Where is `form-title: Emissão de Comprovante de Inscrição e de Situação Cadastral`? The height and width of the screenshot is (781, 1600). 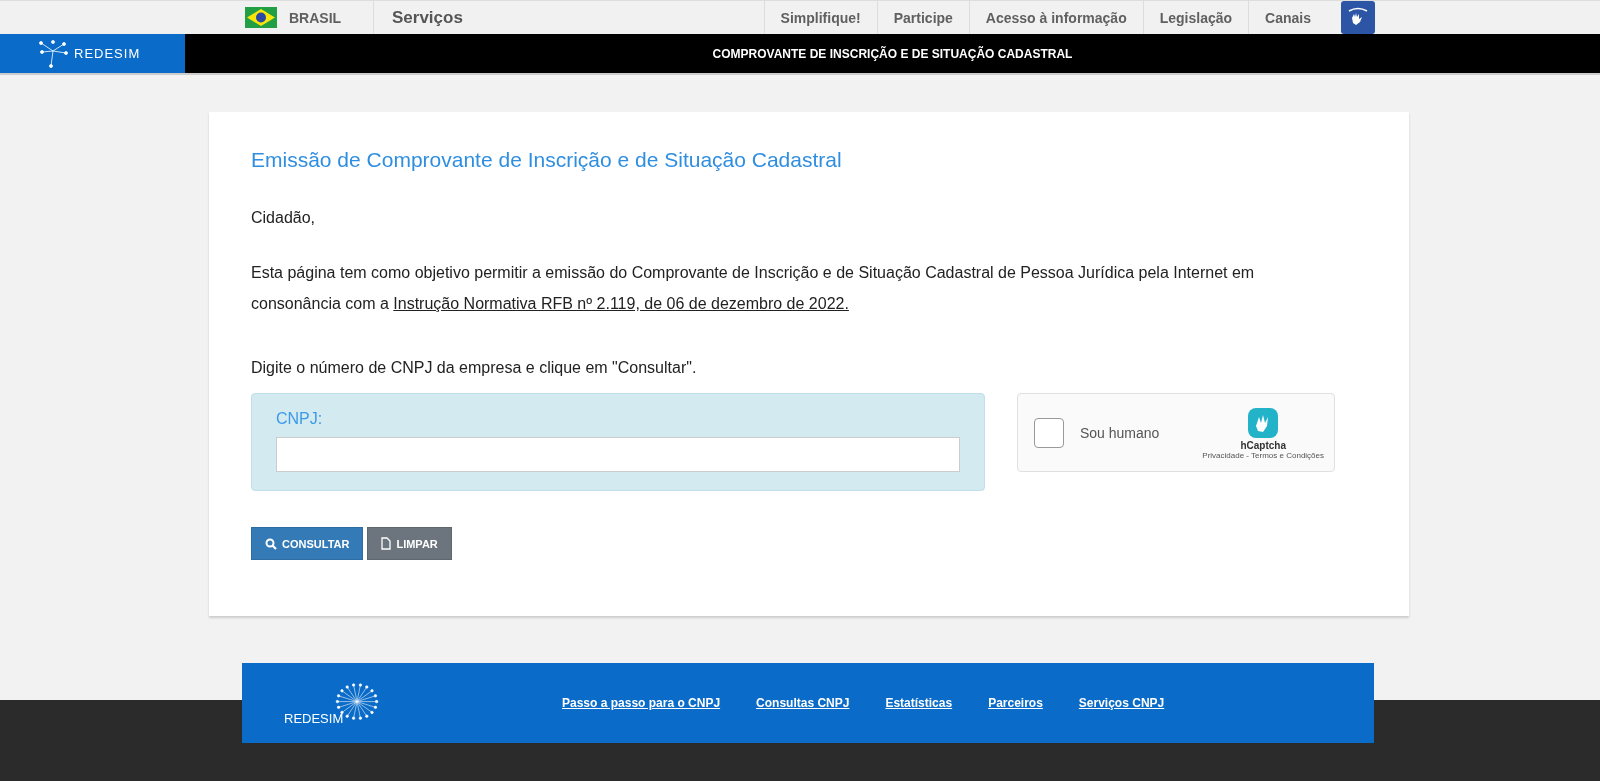 form-title: Emissão de Comprovante de Inscrição e de Situação Cadastral is located at coordinates (547, 160).